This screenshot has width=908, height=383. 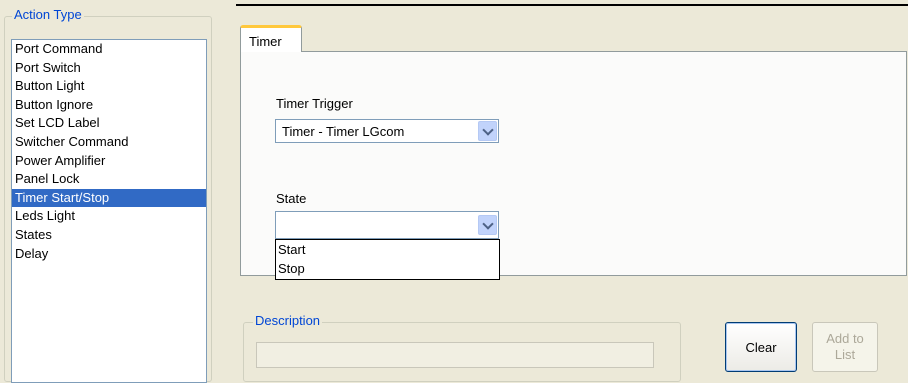 What do you see at coordinates (572, 5) in the screenshot?
I see `top-divider-line` at bounding box center [572, 5].